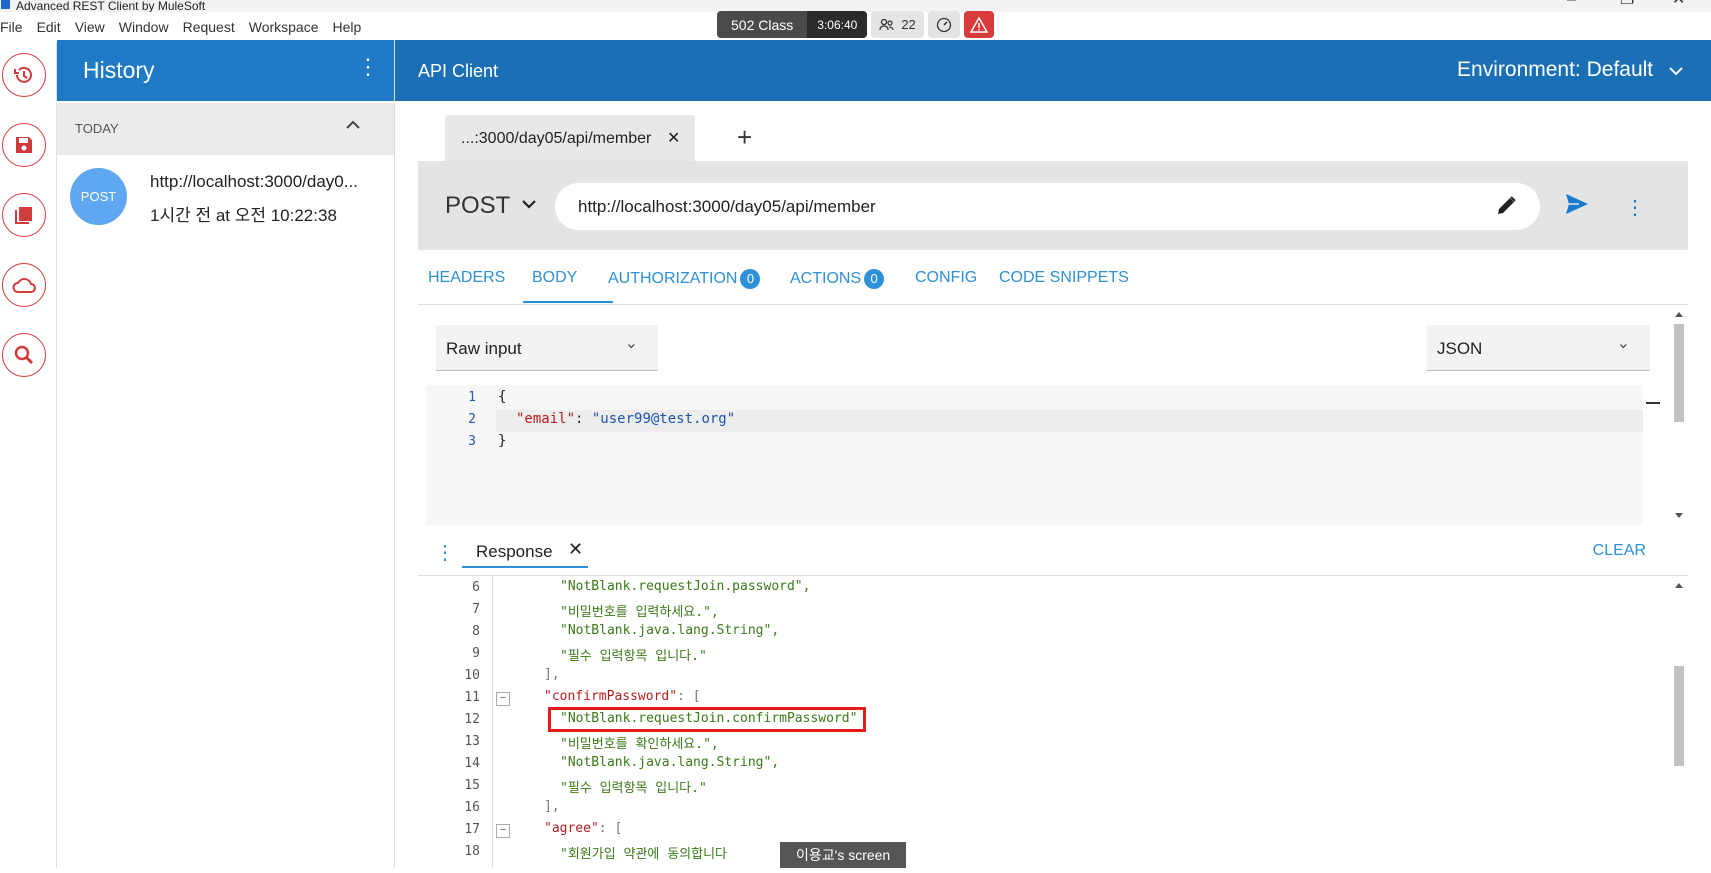 The width and height of the screenshot is (1711, 873). Describe the element at coordinates (1538, 348) in the screenshot. I see `content-type-select: JSON ⌄` at that location.